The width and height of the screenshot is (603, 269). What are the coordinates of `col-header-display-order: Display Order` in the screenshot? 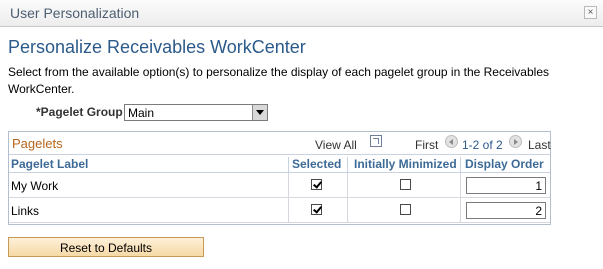 It's located at (504, 164).